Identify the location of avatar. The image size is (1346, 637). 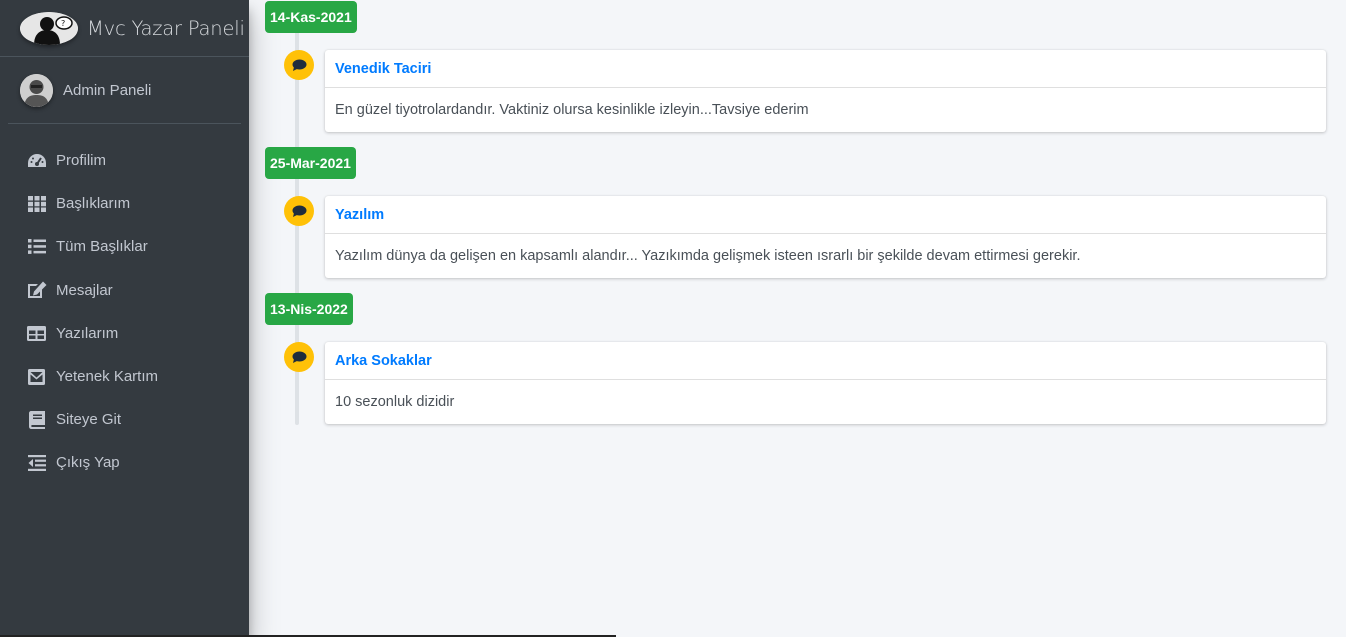
(36, 90).